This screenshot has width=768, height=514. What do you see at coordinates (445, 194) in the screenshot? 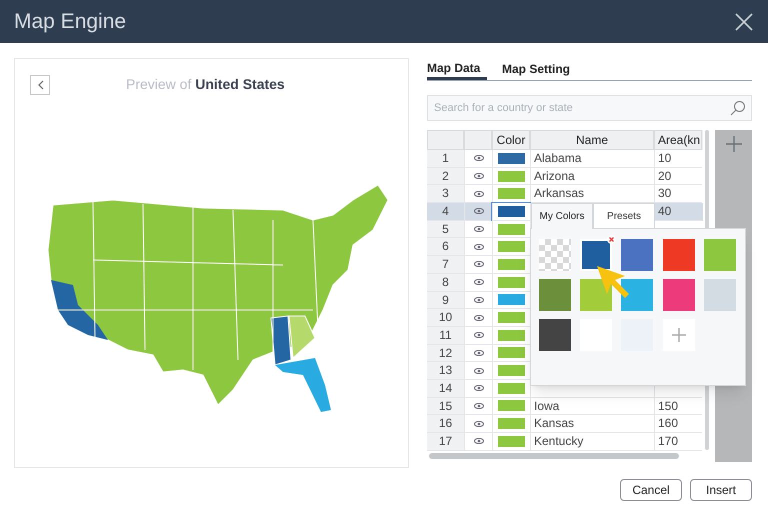
I see `row-number: 3` at bounding box center [445, 194].